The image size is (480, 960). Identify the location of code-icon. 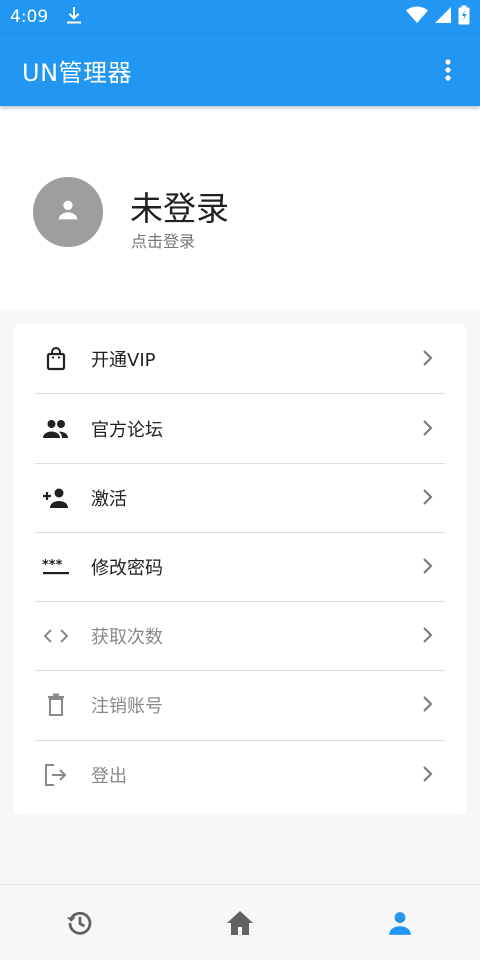
(56, 636).